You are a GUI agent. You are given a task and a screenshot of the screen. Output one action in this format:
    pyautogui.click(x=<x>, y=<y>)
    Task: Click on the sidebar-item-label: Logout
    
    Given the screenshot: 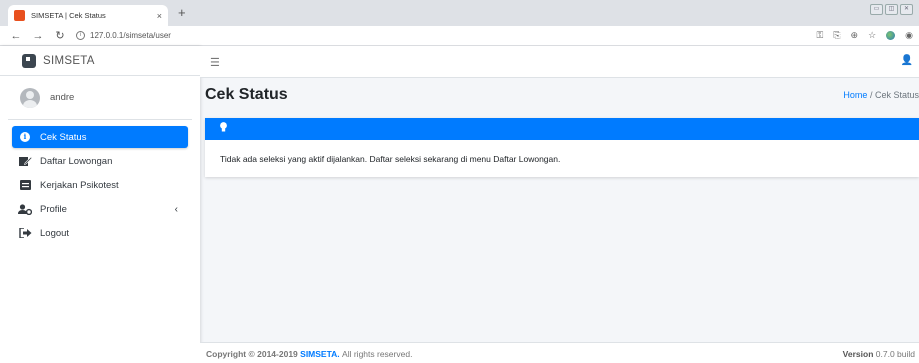 What is the action you would take?
    pyautogui.click(x=55, y=233)
    